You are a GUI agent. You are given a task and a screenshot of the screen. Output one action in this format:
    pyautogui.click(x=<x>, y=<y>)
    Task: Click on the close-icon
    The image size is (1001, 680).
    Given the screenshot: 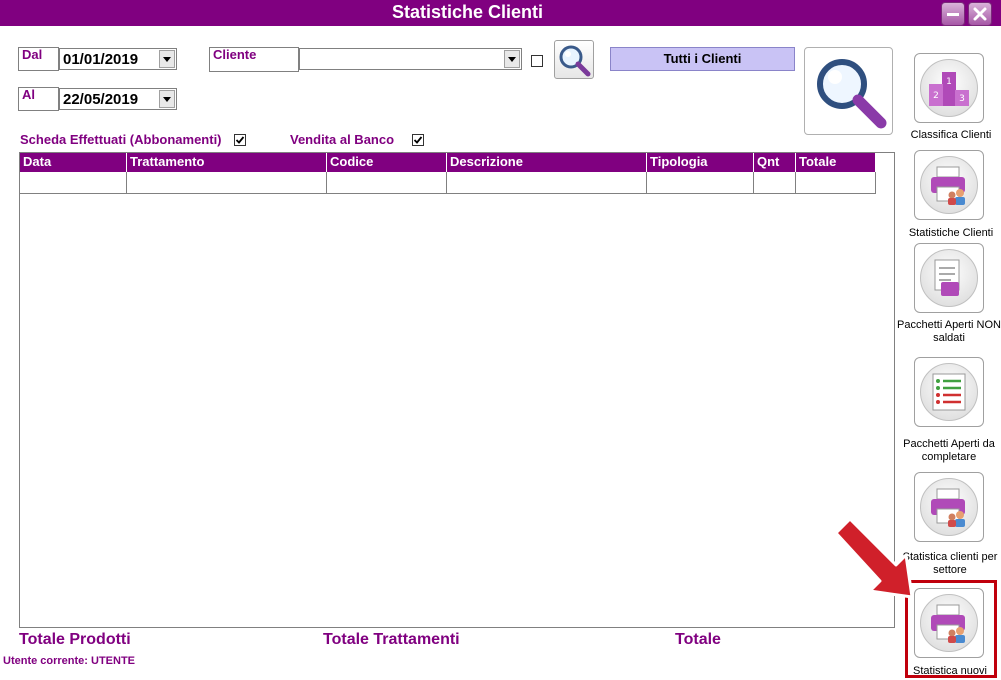 What is the action you would take?
    pyautogui.click(x=980, y=14)
    